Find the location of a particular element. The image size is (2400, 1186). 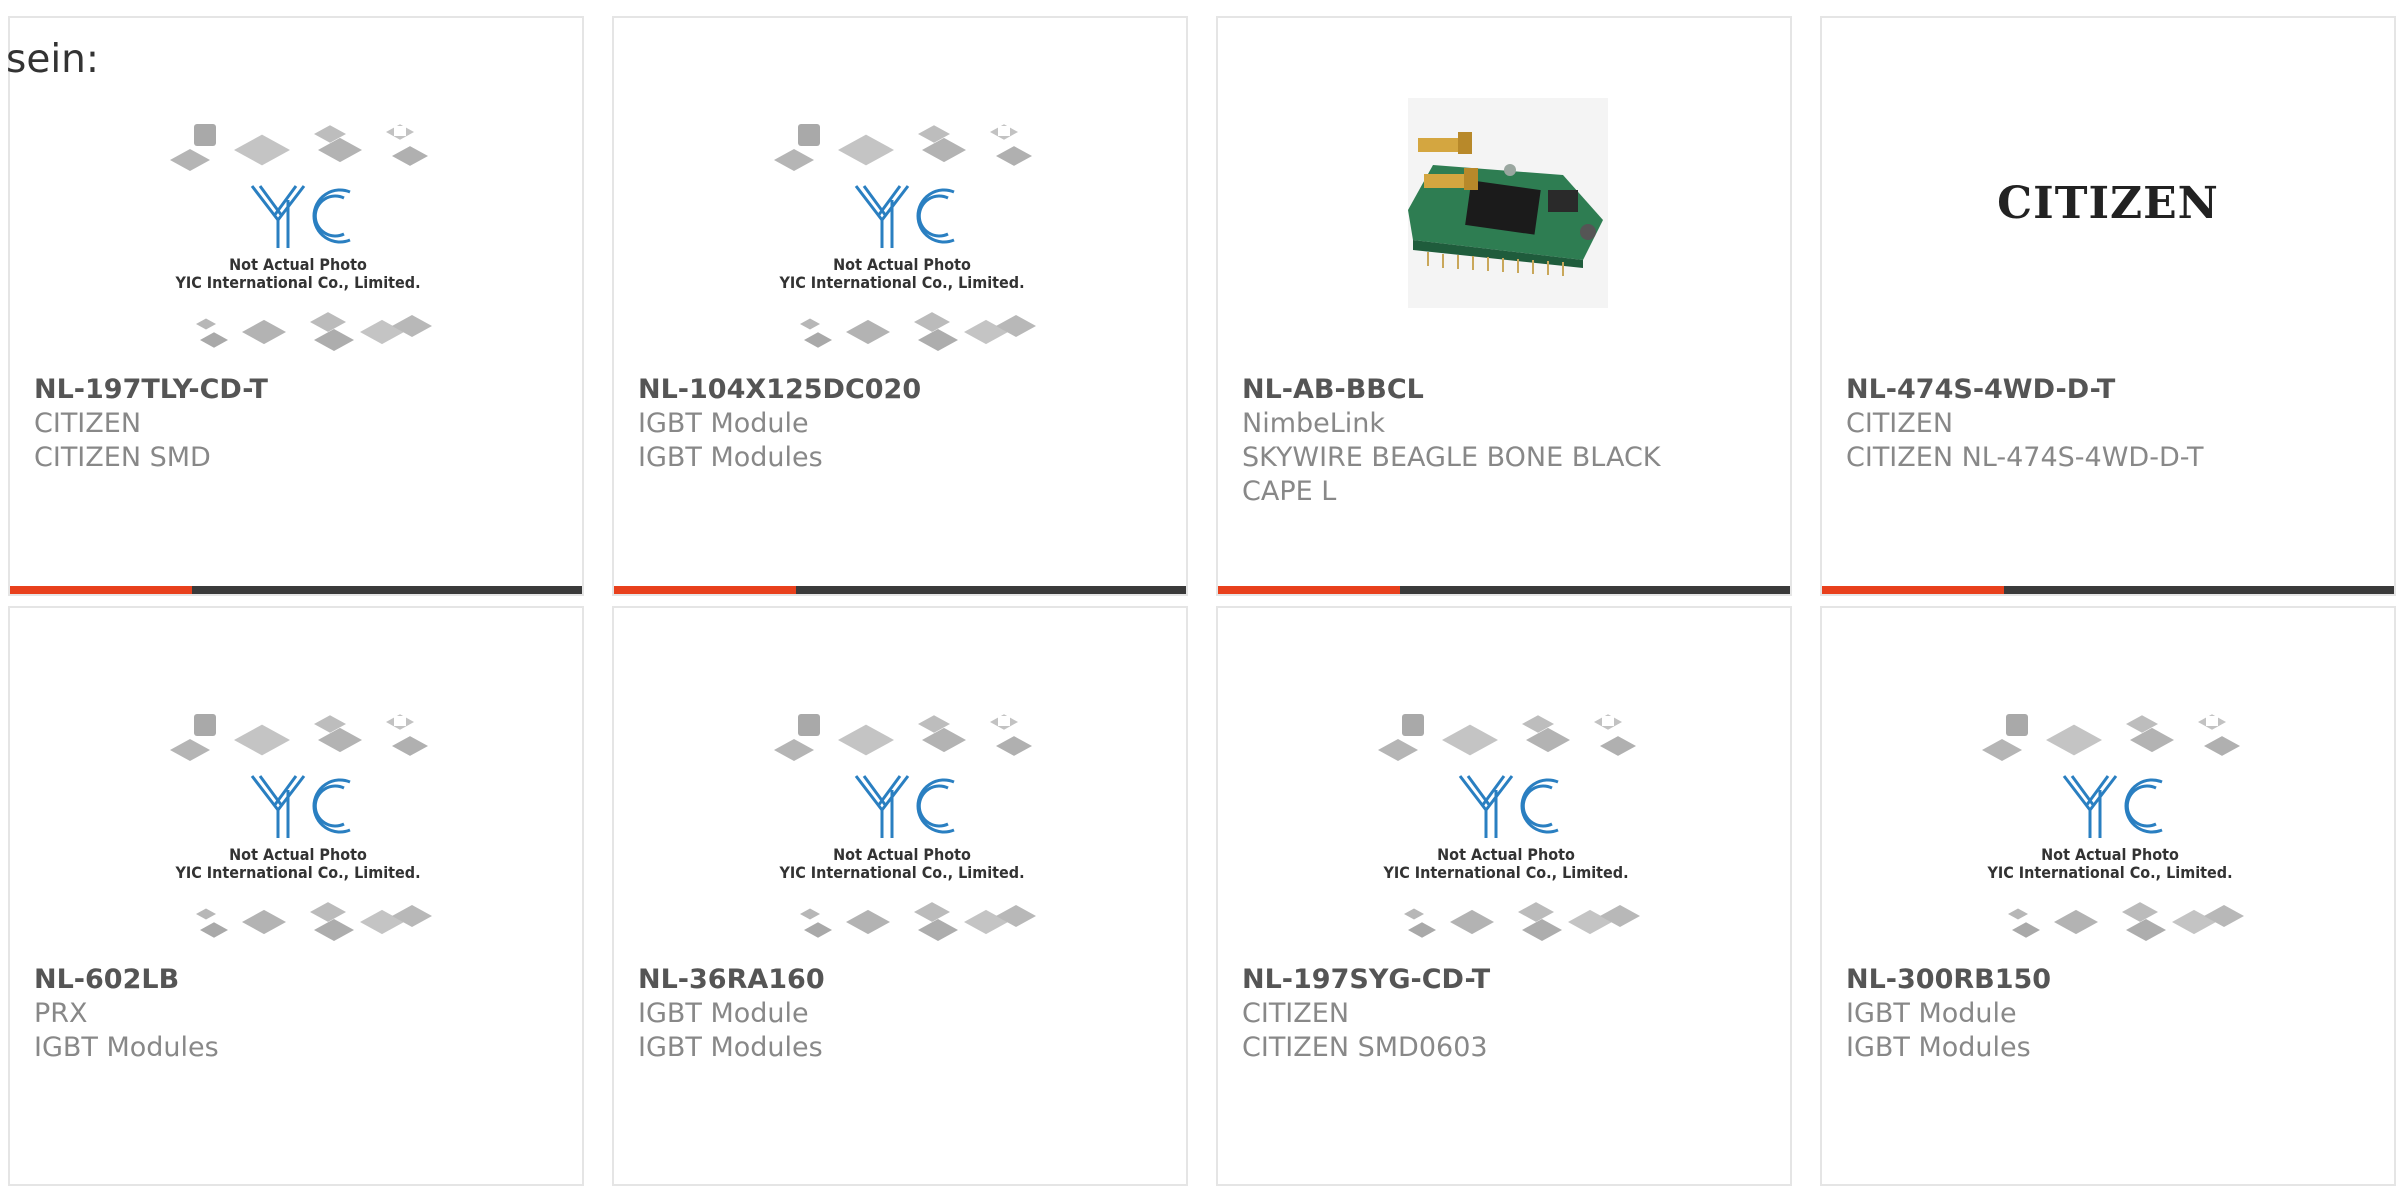

part-number: NL-104X125DC020 is located at coordinates (902, 390).